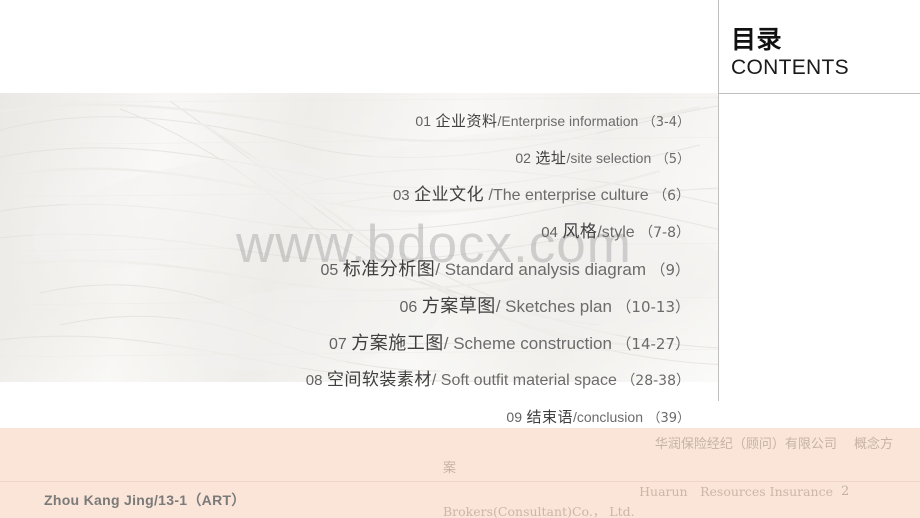 Image resolution: width=920 pixels, height=518 pixels. I want to click on toc-number: 07, so click(338, 344).